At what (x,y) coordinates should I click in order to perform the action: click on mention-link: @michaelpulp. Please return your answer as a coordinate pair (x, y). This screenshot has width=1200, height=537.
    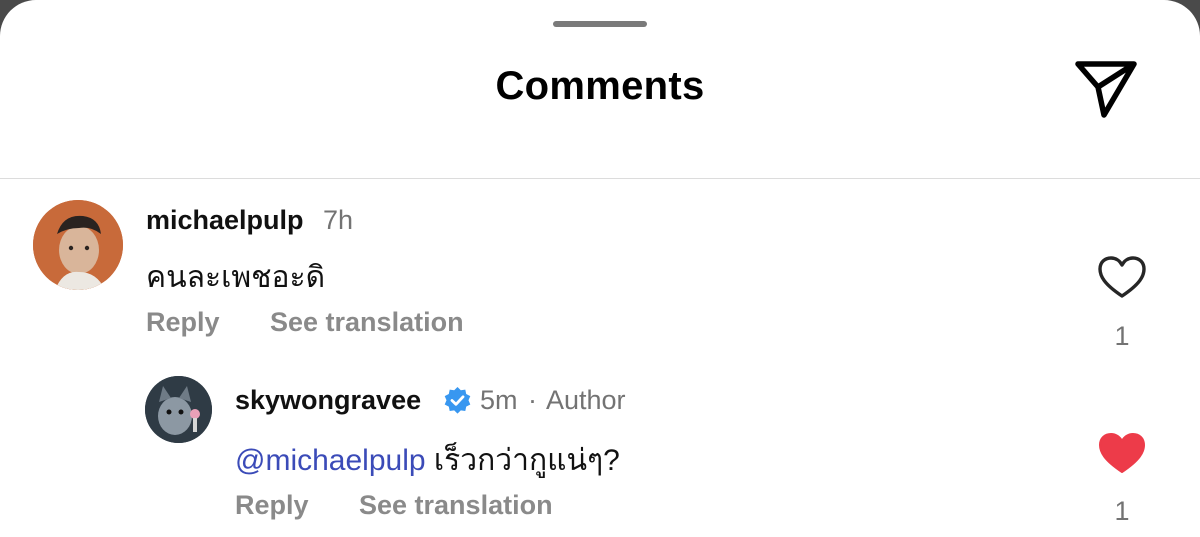
    Looking at the image, I should click on (330, 460).